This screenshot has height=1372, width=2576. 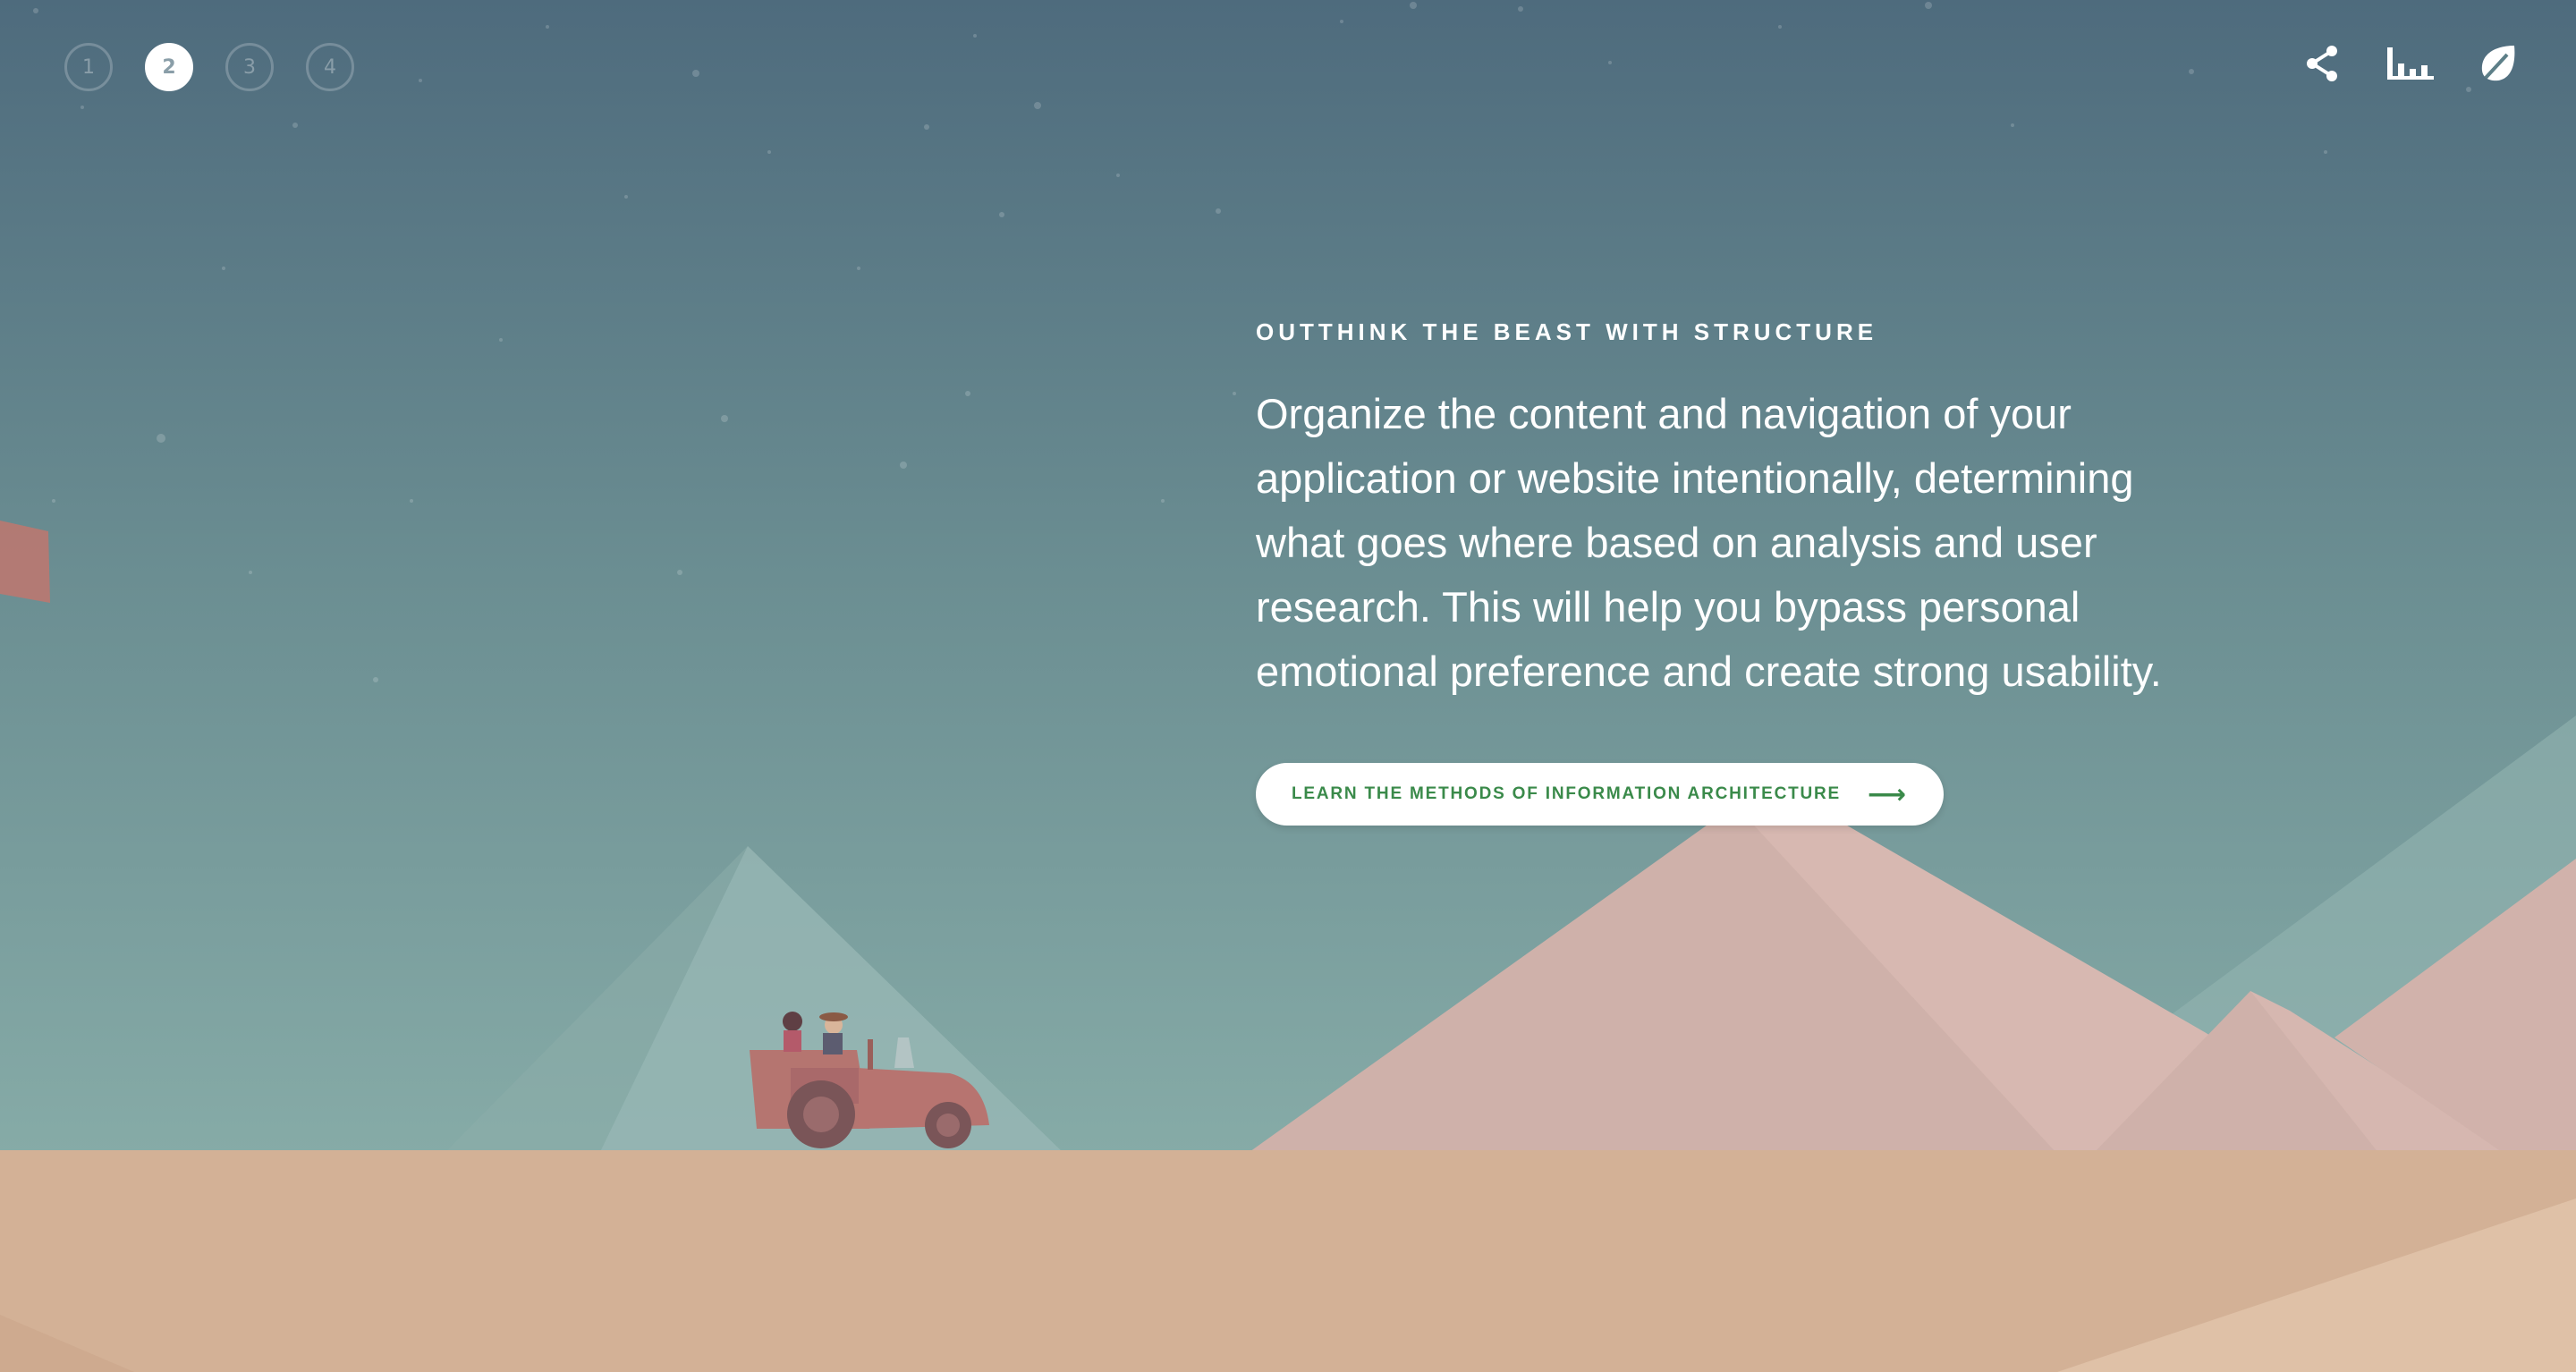 What do you see at coordinates (1888, 794) in the screenshot?
I see `arrow-right-icon: ⟶` at bounding box center [1888, 794].